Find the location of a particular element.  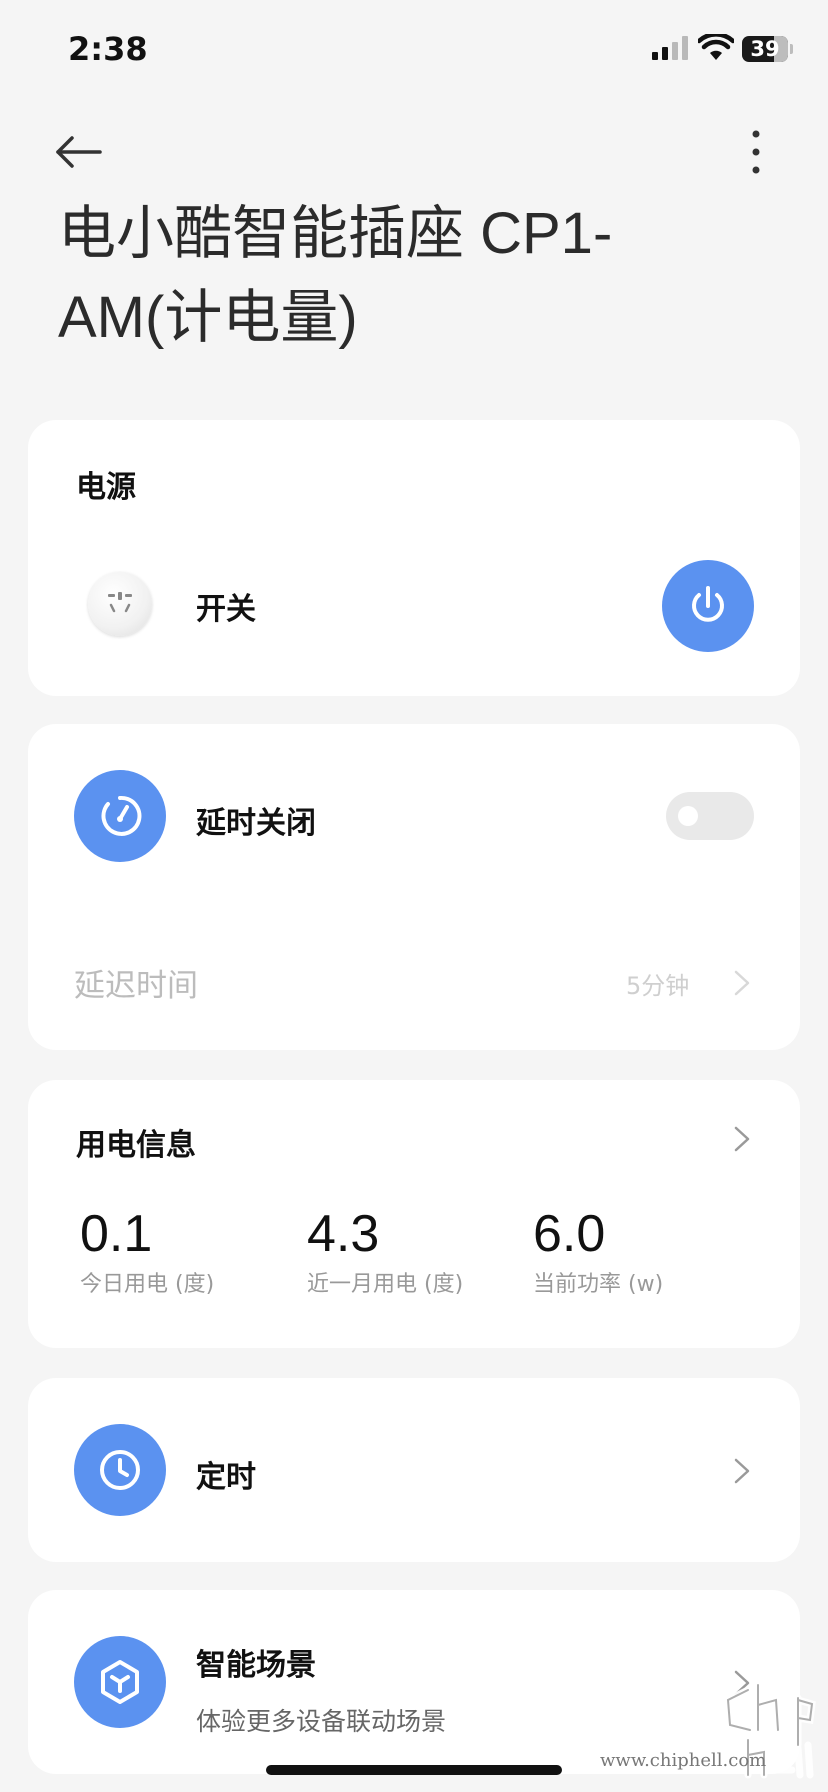

delay-off-toggle is located at coordinates (710, 816).